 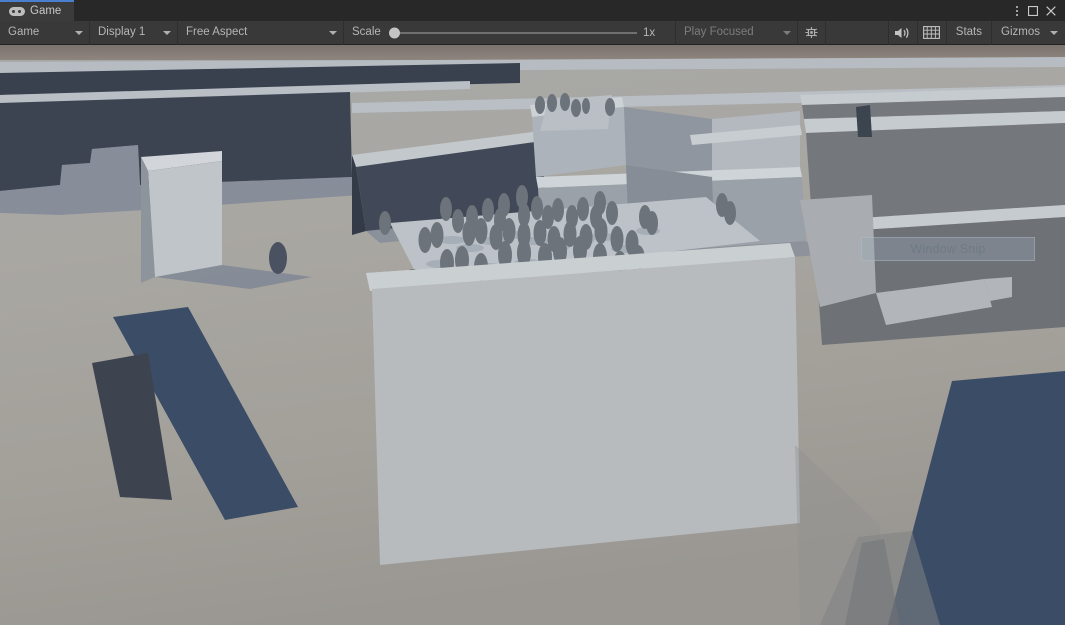 What do you see at coordinates (366, 31) in the screenshot?
I see `scale-label: Scale` at bounding box center [366, 31].